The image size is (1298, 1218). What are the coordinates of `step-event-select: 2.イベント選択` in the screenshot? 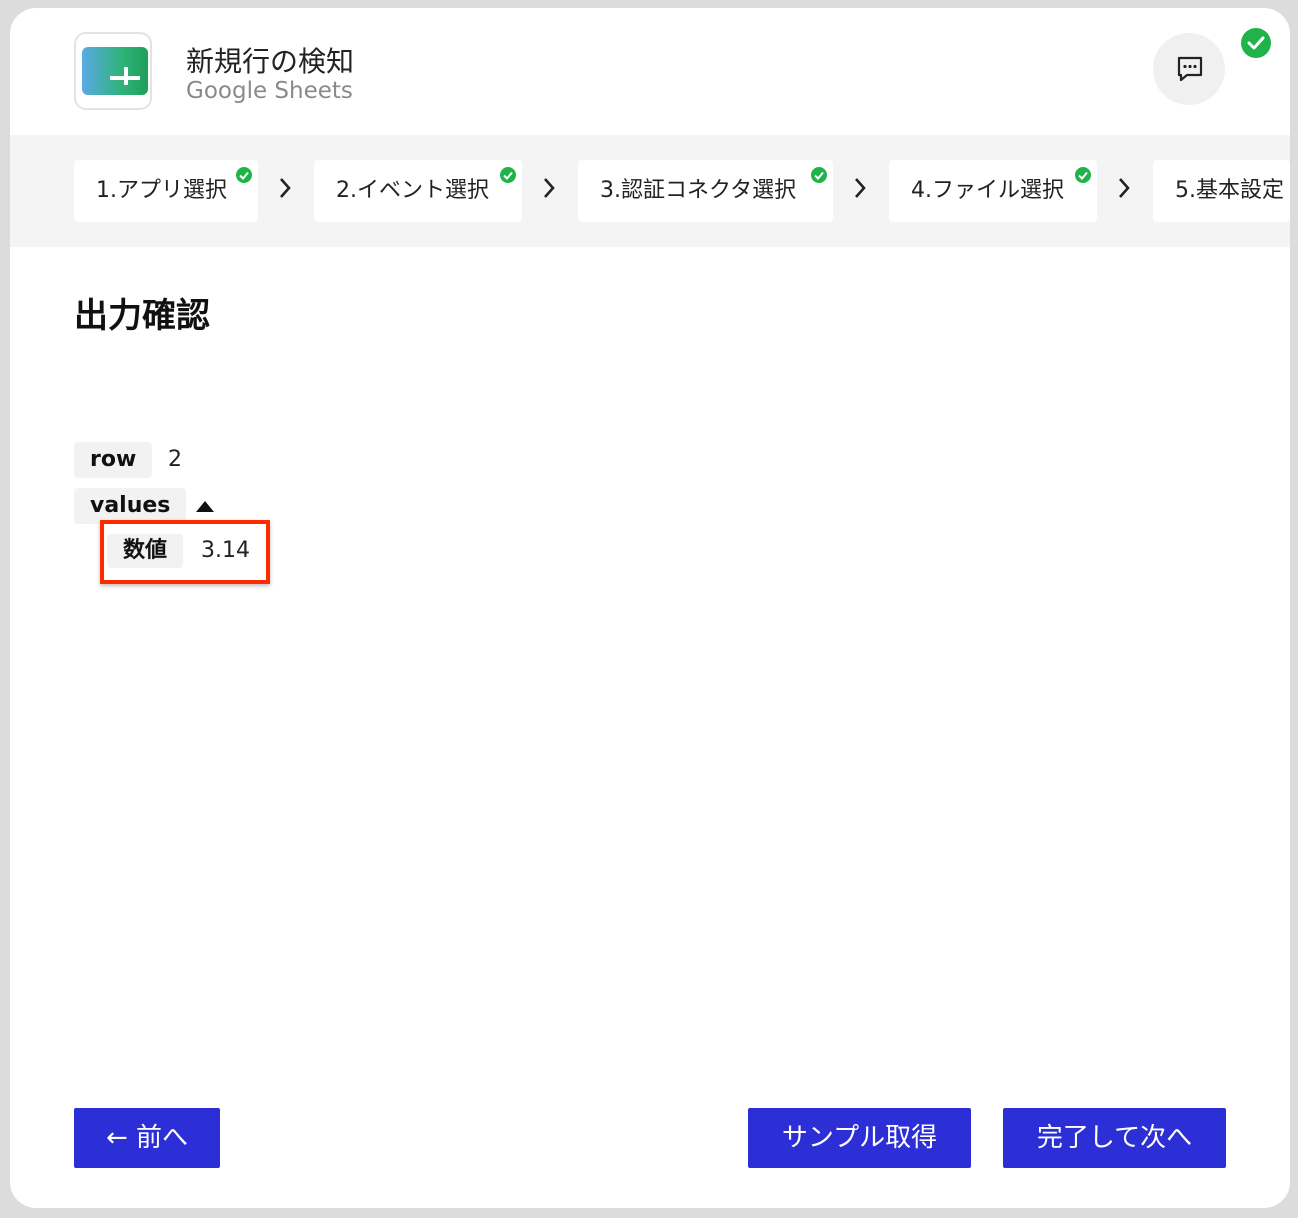 It's located at (418, 191).